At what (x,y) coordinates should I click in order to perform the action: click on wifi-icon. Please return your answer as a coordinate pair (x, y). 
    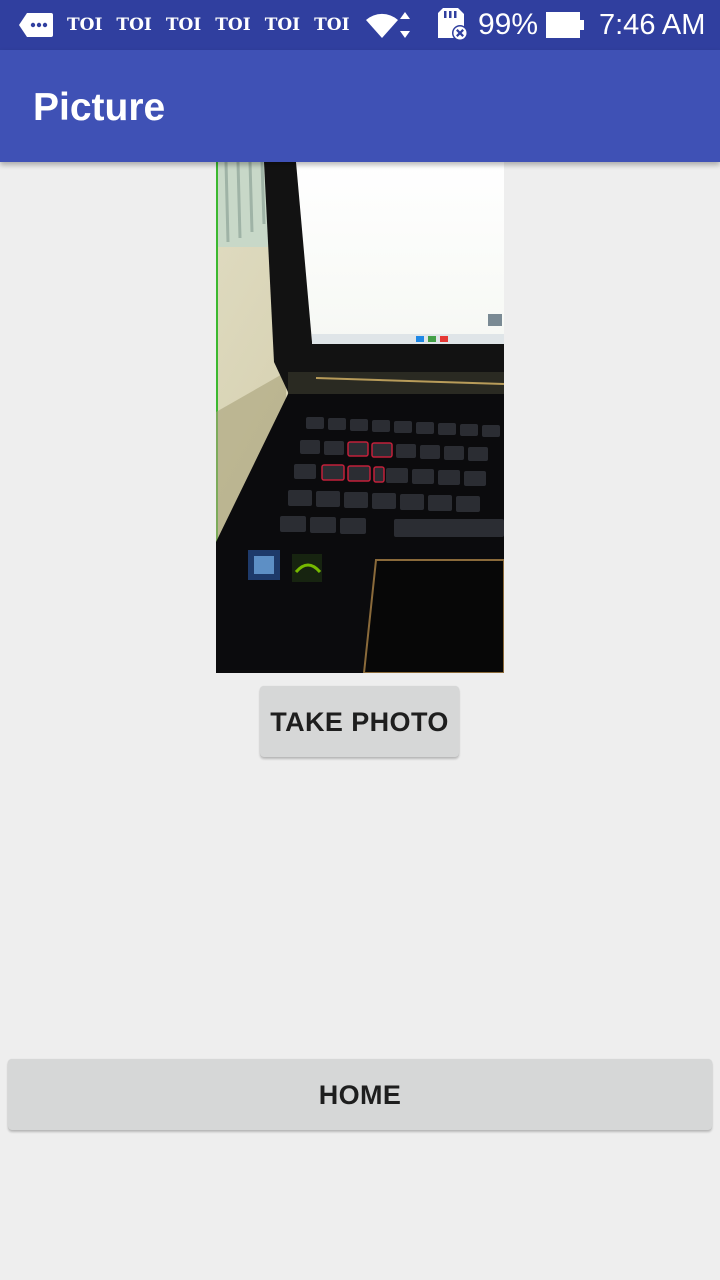
    Looking at the image, I should click on (388, 25).